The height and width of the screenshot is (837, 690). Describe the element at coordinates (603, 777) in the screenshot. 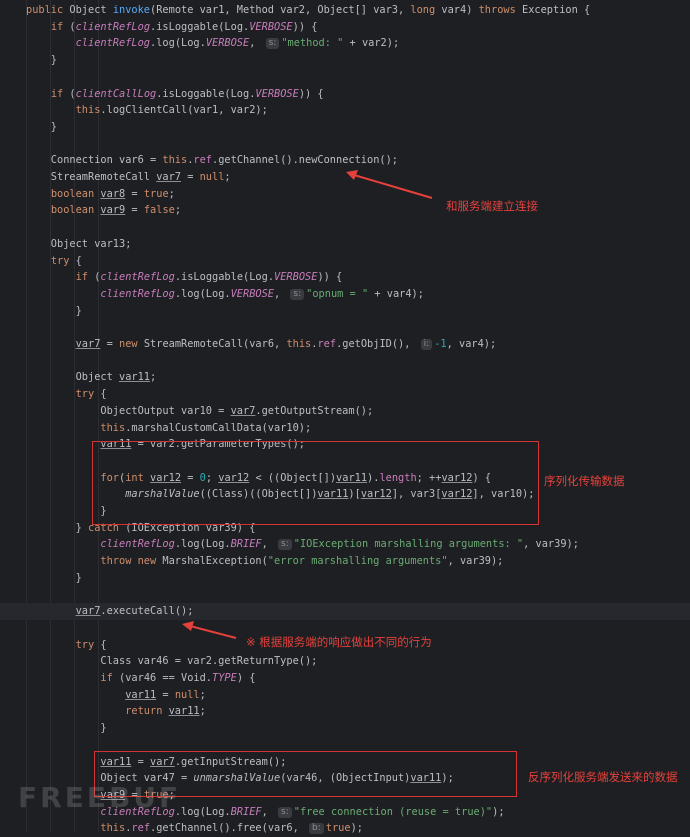

I see `annotation-deserialize: 反序列化服务端发送来的数据` at that location.